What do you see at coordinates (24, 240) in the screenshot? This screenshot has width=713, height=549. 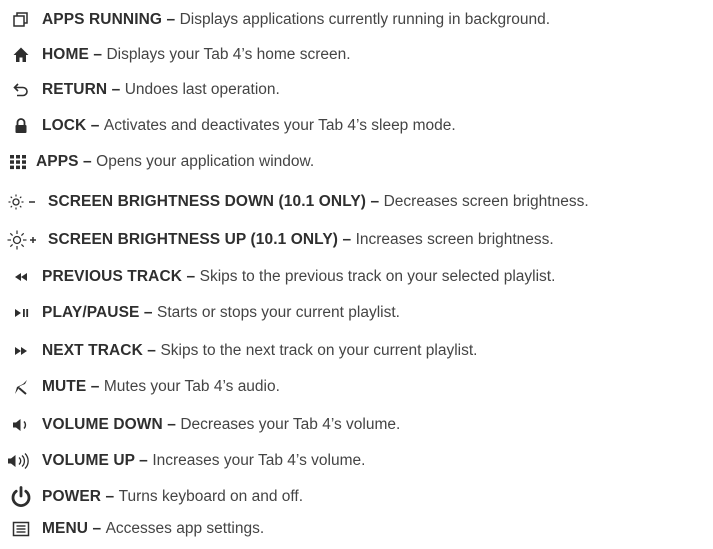 I see `brightness-up-icon` at bounding box center [24, 240].